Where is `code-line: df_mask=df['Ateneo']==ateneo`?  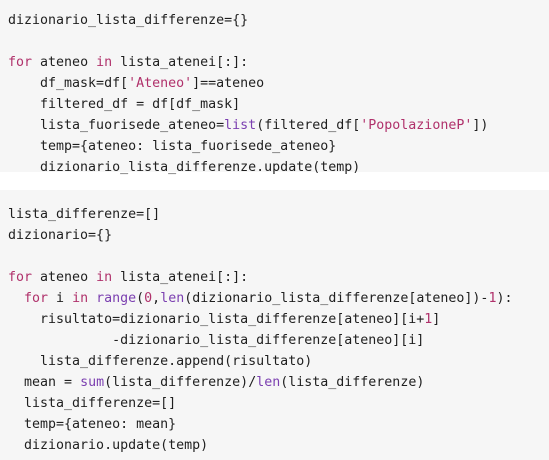
code-line: df_mask=df['Ateneo']==ateneo is located at coordinates (136, 83).